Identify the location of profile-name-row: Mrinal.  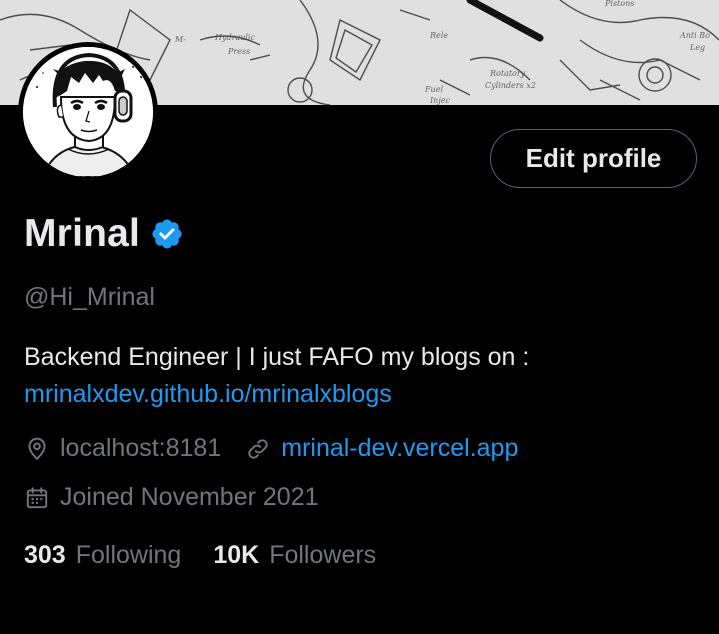
(104, 234).